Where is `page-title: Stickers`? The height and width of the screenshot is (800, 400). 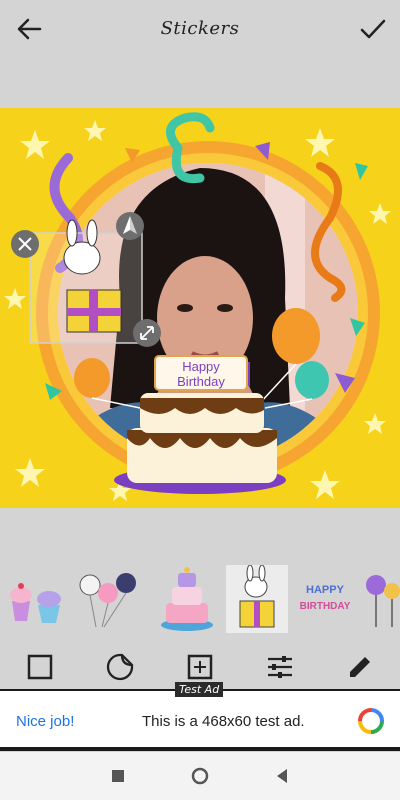 page-title: Stickers is located at coordinates (200, 28).